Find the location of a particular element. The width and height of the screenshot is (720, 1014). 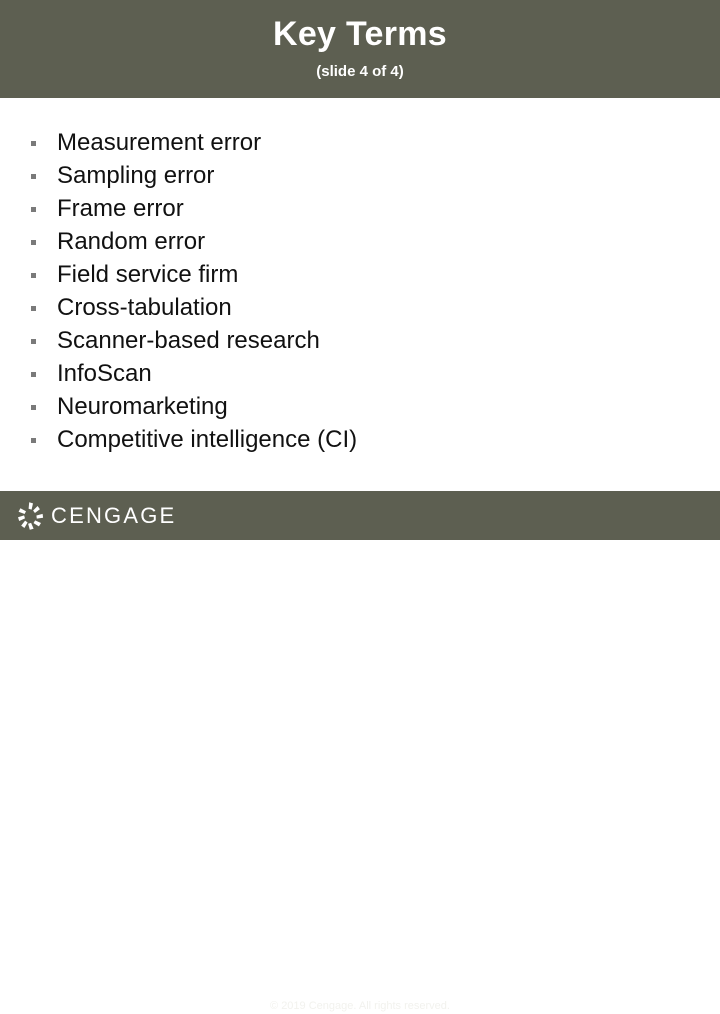

list-item: Competitive intelligence (CI) is located at coordinates (360, 439).